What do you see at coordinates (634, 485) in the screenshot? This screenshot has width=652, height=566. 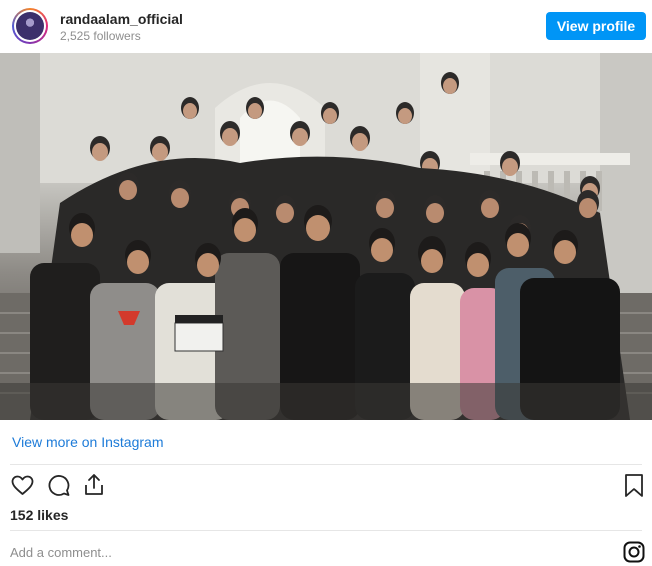 I see `bookmark-icon` at bounding box center [634, 485].